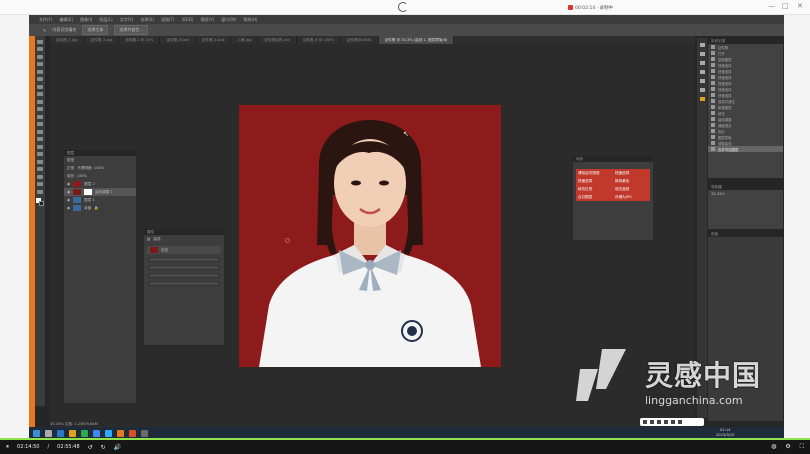 The image size is (810, 454). Describe the element at coordinates (7, 447) in the screenshot. I see `pause-icon: ⏸` at that location.